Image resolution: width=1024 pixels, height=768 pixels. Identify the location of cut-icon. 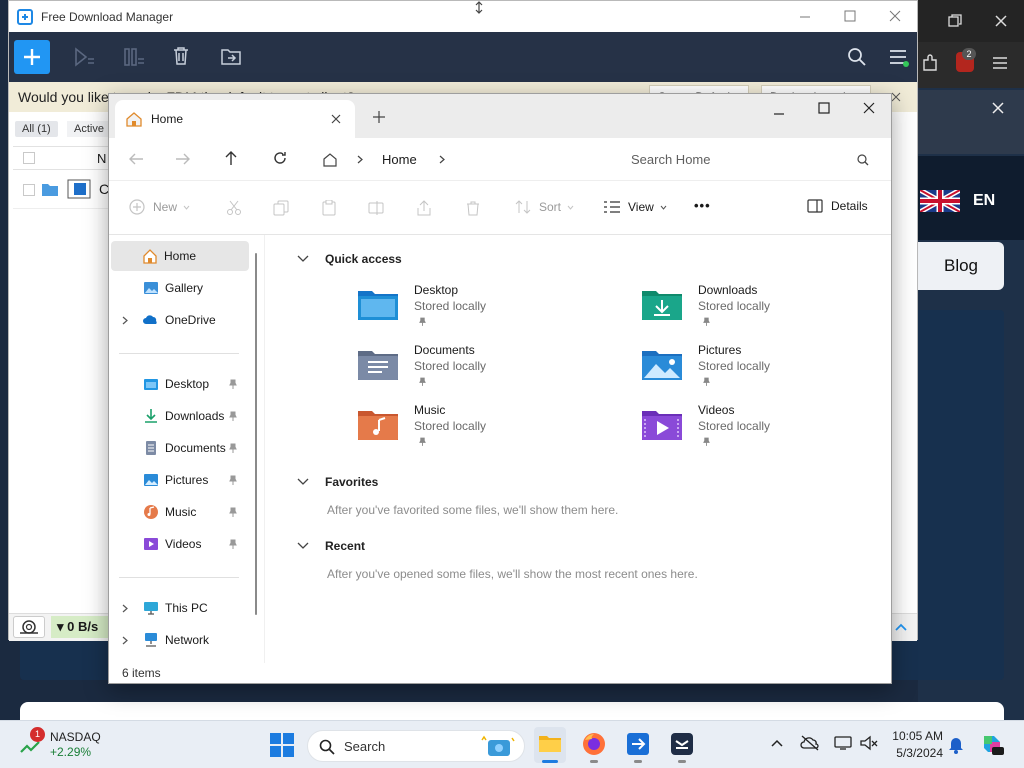
(234, 208).